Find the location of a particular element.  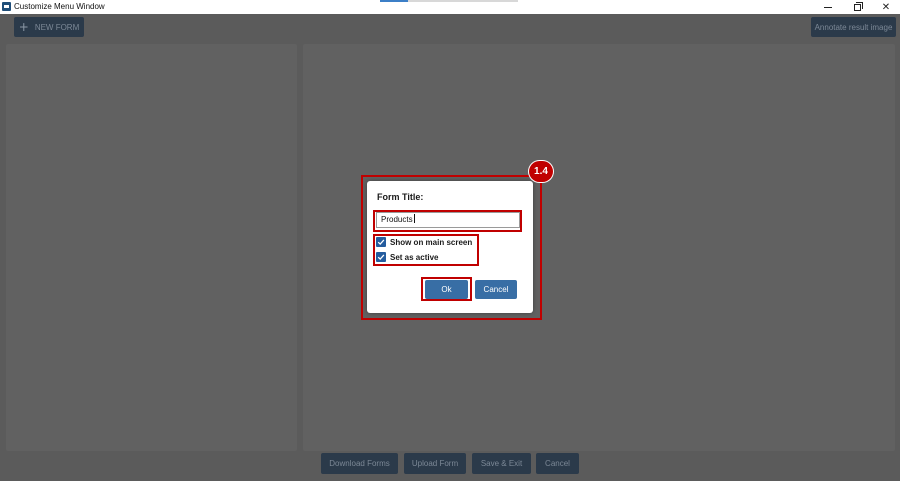

save-exit-button: Save & Exit is located at coordinates (501, 463).